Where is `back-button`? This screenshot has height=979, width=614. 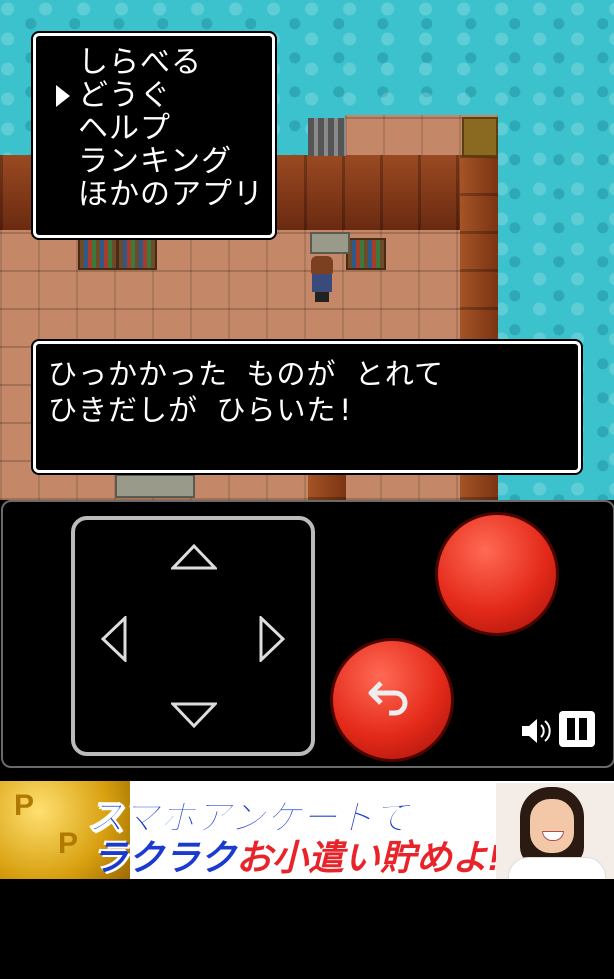
back-button is located at coordinates (392, 700).